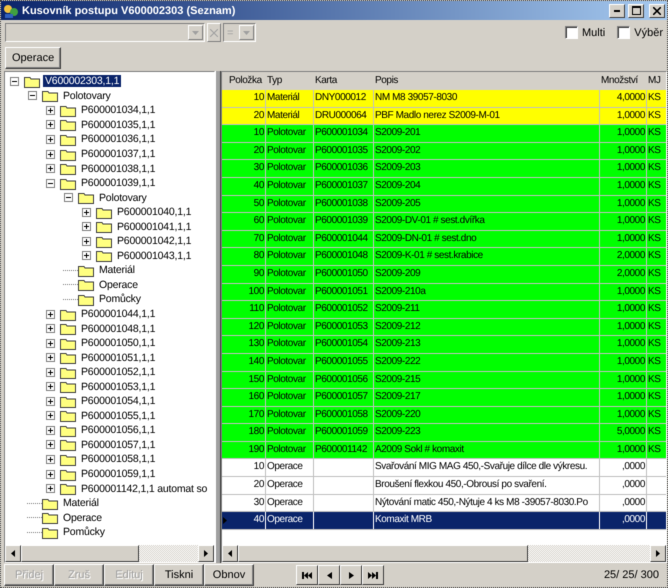 The width and height of the screenshot is (668, 588). What do you see at coordinates (444, 381) in the screenshot?
I see `table-row: 150 Polotovar P600001056 S2009-215 1,0000 KS` at bounding box center [444, 381].